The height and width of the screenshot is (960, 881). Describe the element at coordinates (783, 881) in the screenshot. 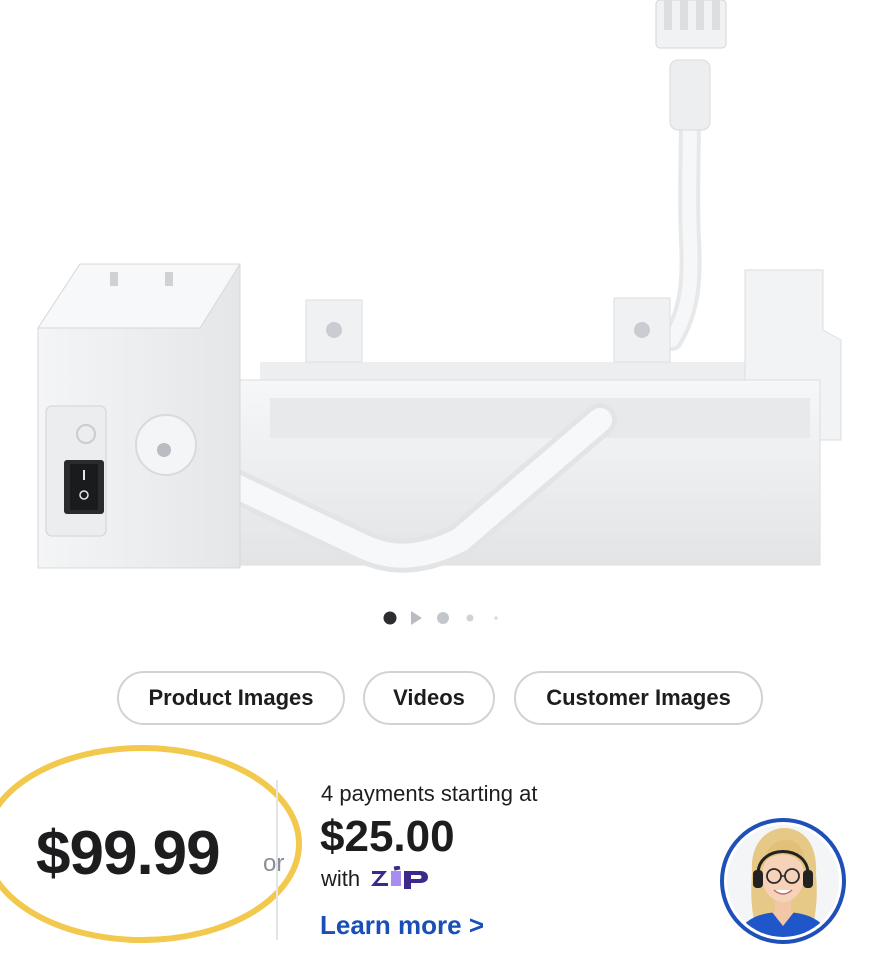

I see `support-agent-avatar` at that location.